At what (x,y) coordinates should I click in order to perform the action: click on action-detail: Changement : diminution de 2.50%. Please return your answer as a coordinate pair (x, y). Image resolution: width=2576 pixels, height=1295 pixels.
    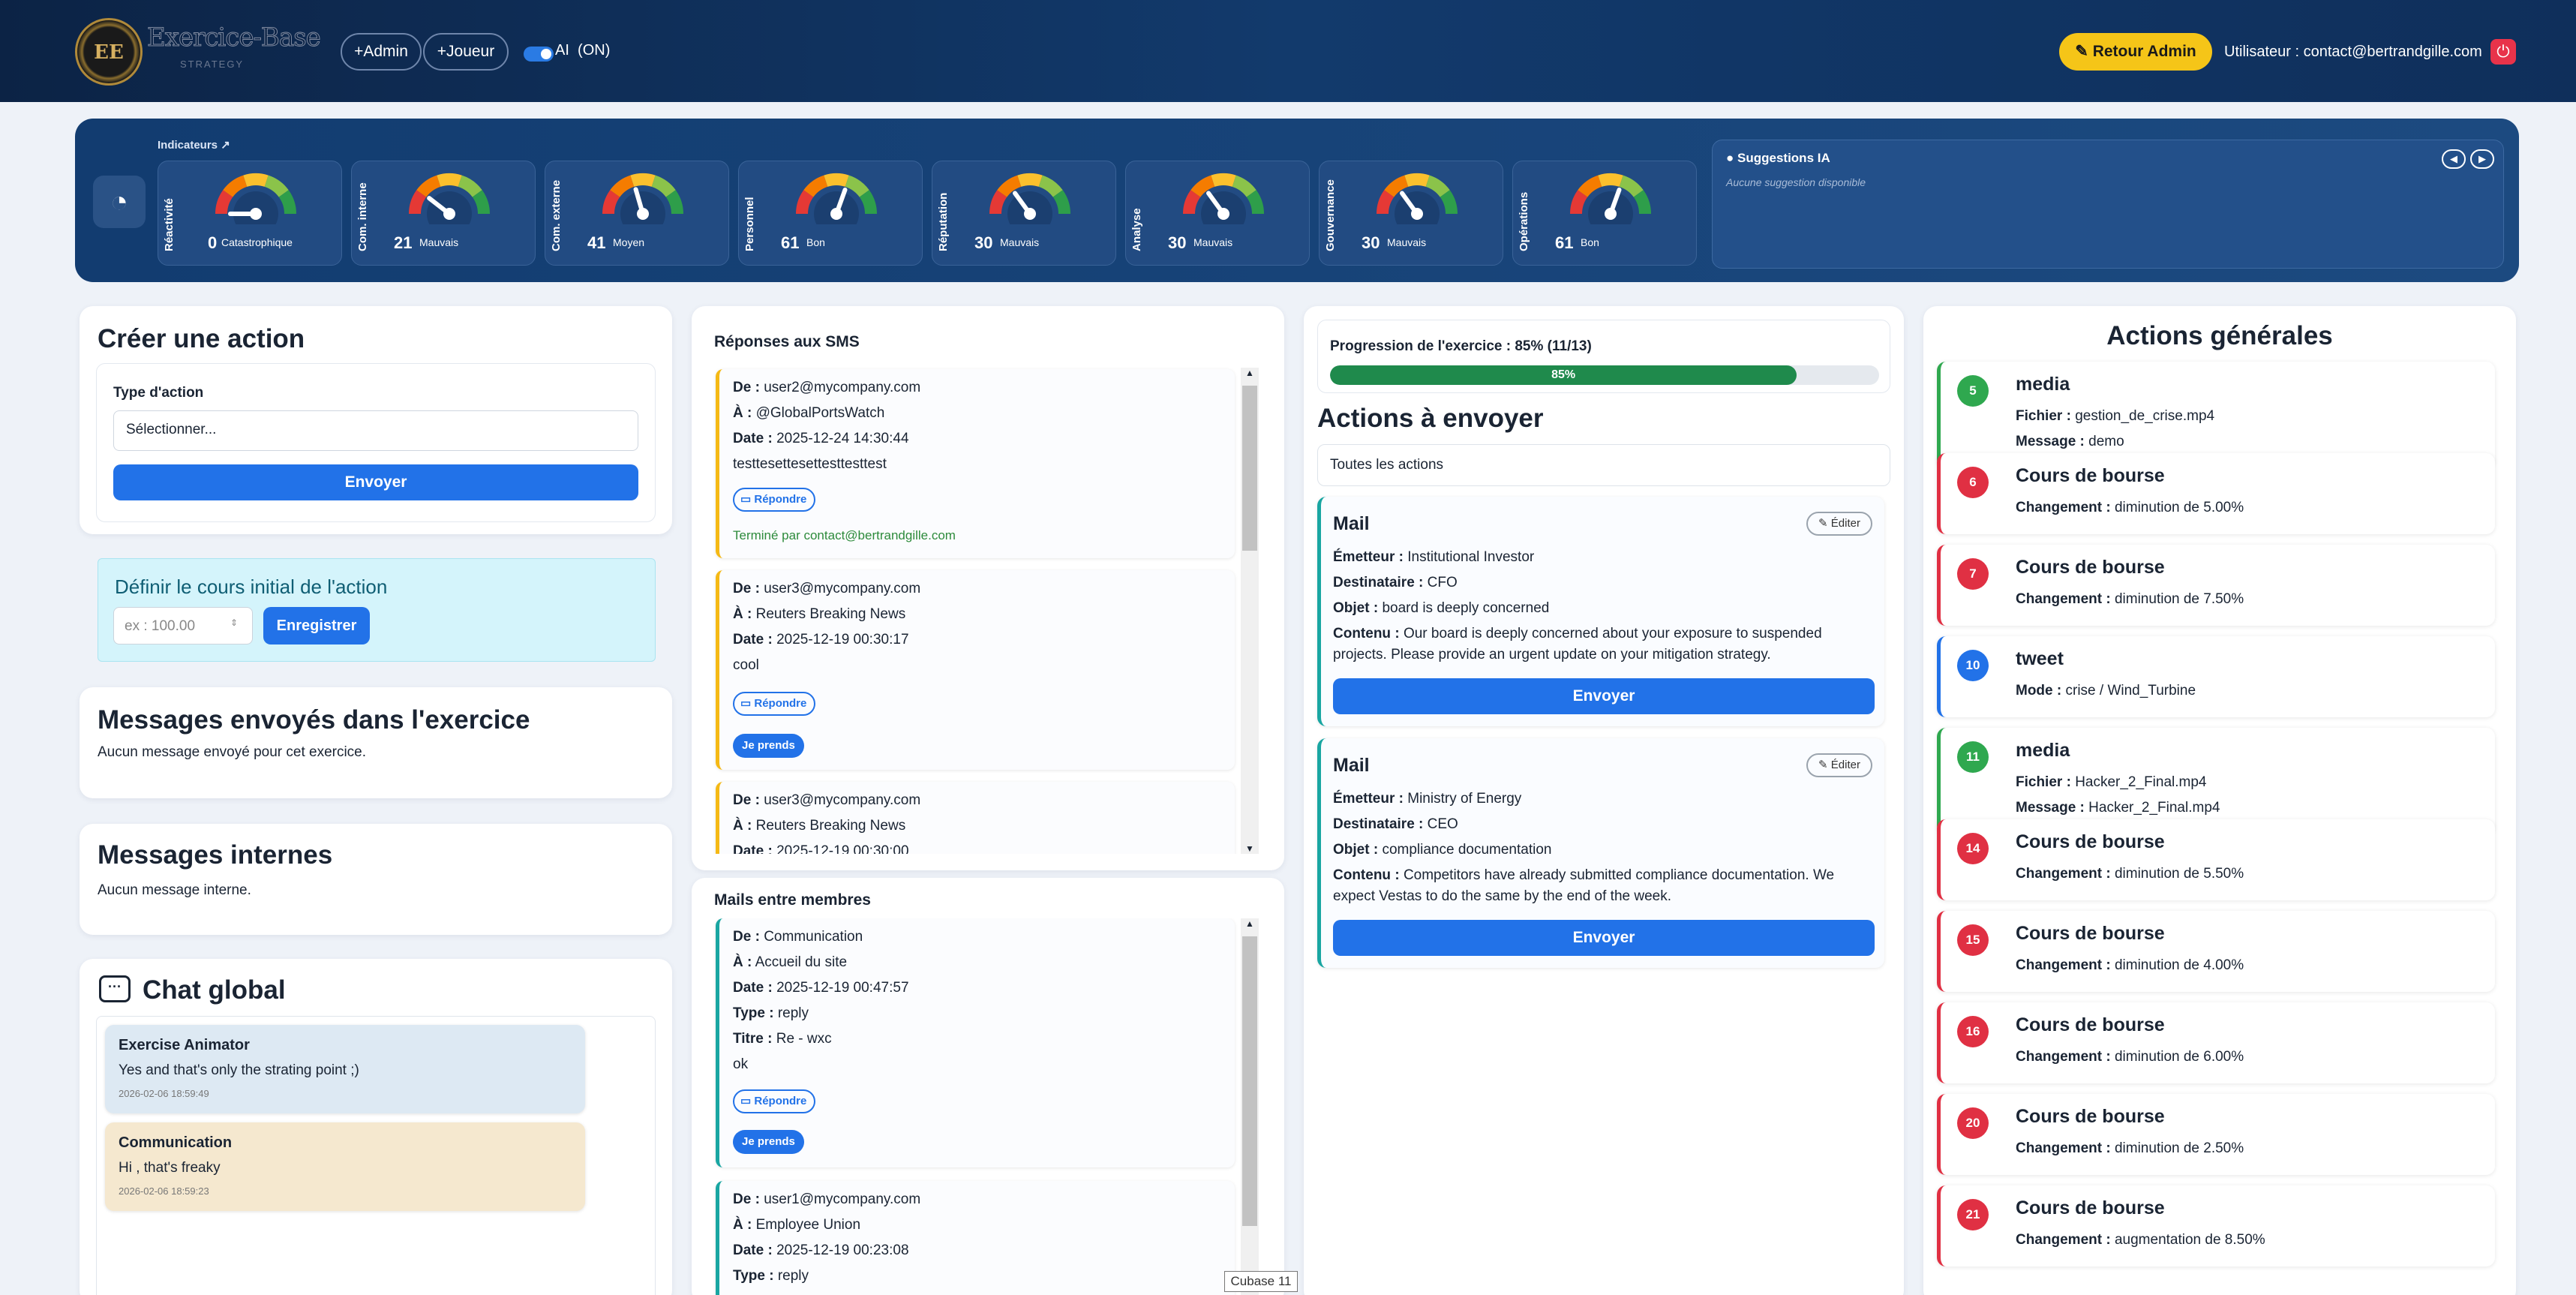
    Looking at the image, I should click on (2130, 1148).